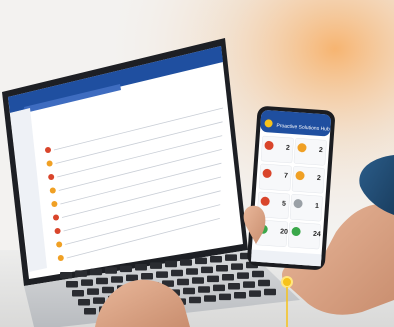  What do you see at coordinates (317, 235) in the screenshot?
I see `phone-tile-value: 24` at bounding box center [317, 235].